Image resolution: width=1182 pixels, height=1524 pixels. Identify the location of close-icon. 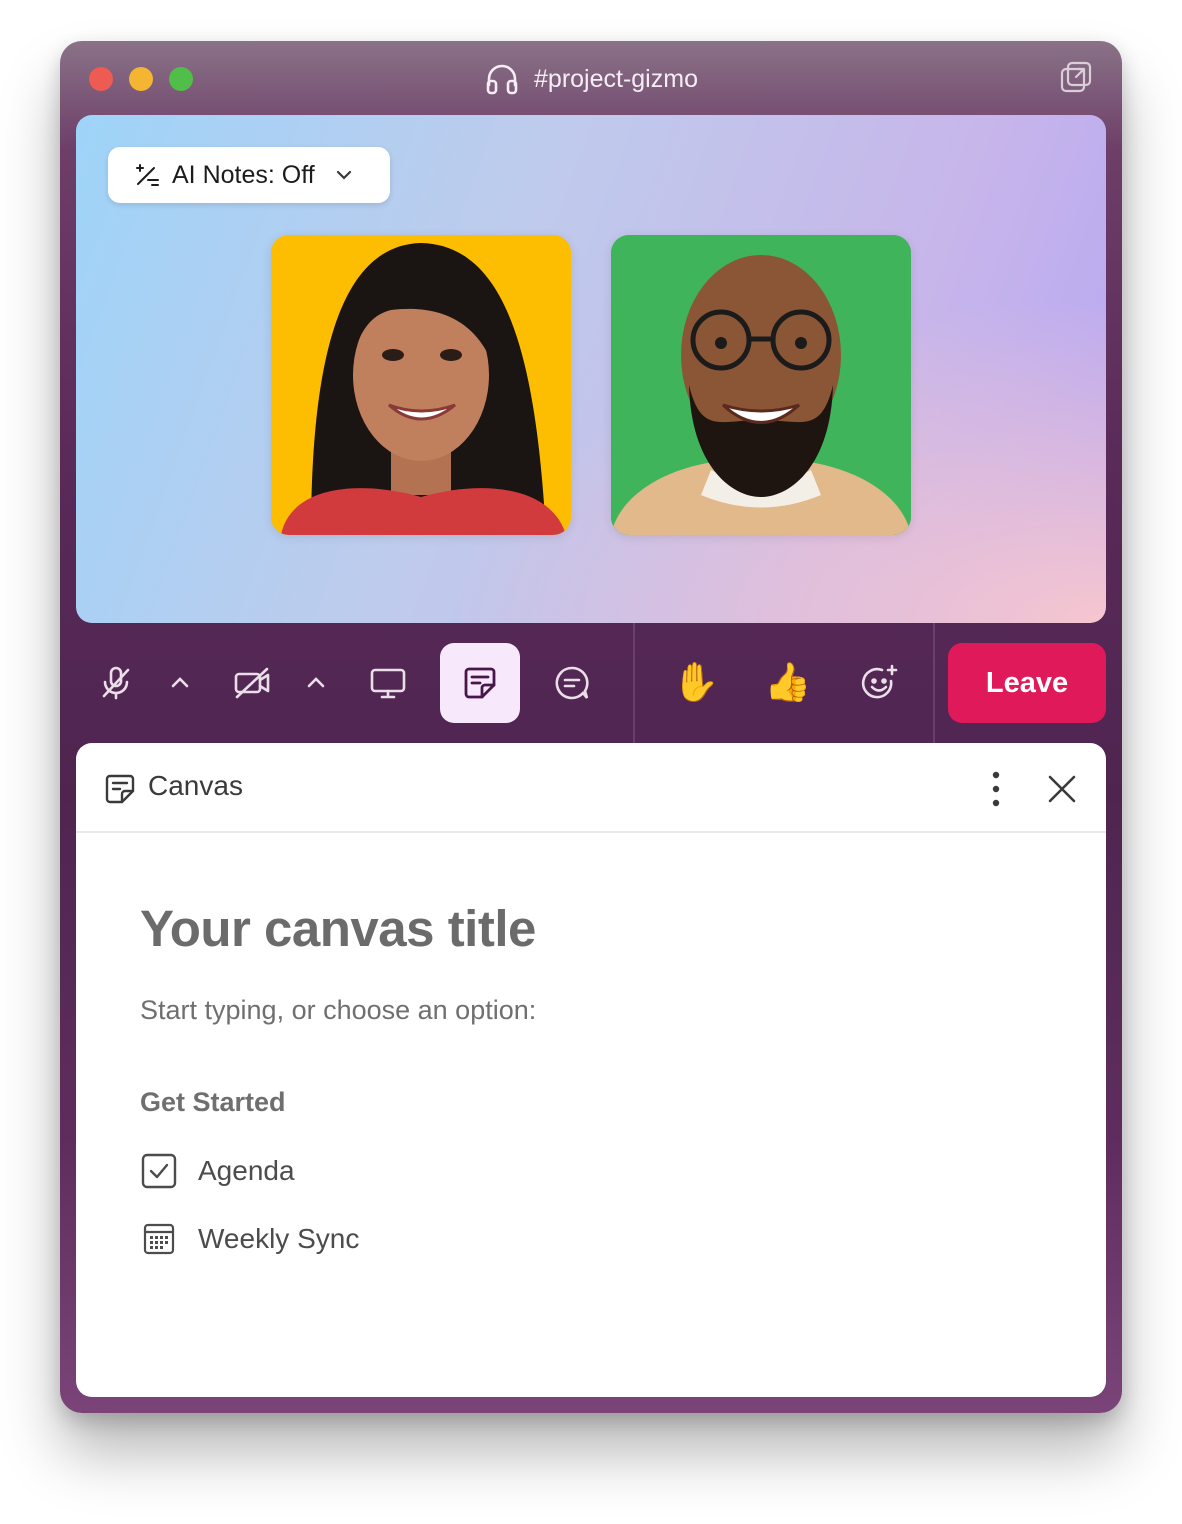
(1062, 789).